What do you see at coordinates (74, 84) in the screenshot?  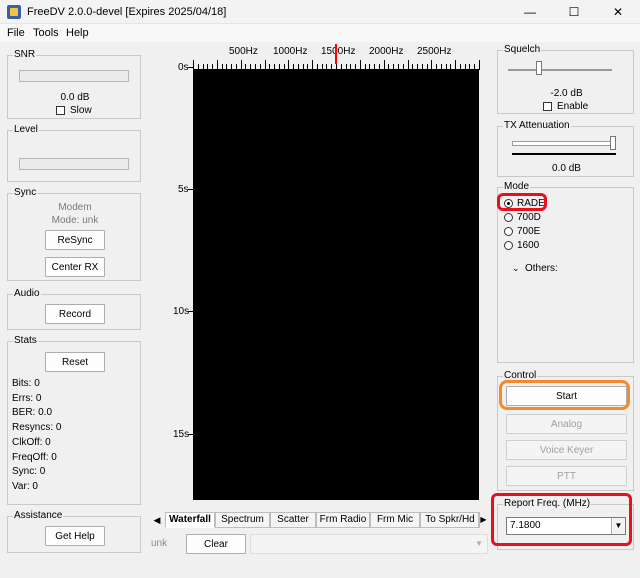 I see `snr-group: SNR 0.0 dB Slow` at bounding box center [74, 84].